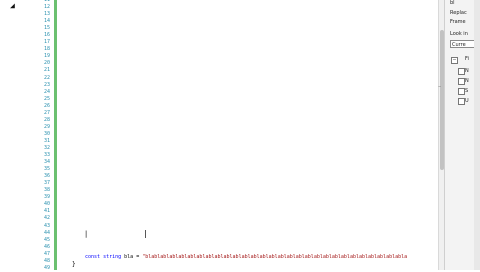 This screenshot has height=272, width=480. What do you see at coordinates (46, 119) in the screenshot?
I see `line-number: 28` at bounding box center [46, 119].